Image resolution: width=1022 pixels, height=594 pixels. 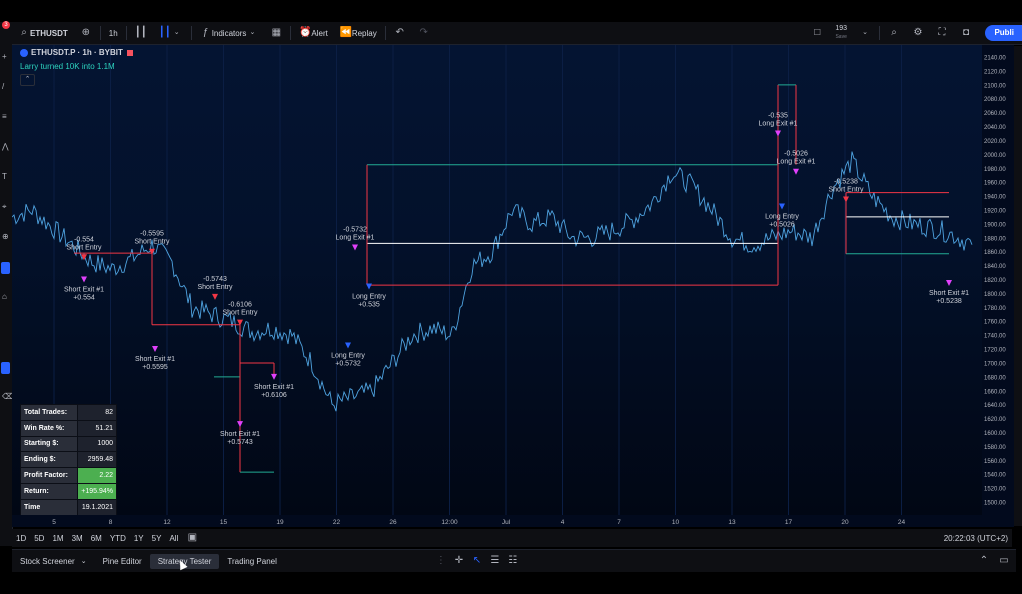 What do you see at coordinates (846, 182) in the screenshot?
I see `trade-label: -0.5238` at bounding box center [846, 182].